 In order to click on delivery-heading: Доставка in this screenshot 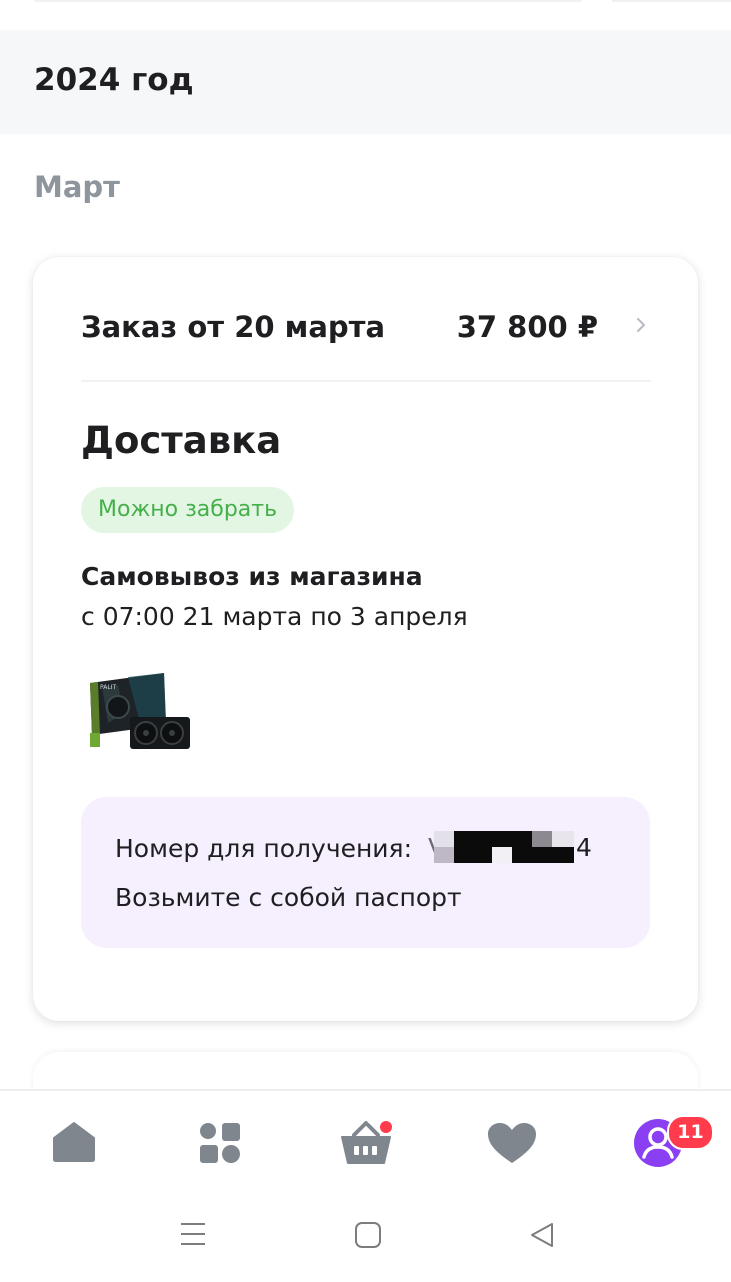, I will do `click(181, 440)`.